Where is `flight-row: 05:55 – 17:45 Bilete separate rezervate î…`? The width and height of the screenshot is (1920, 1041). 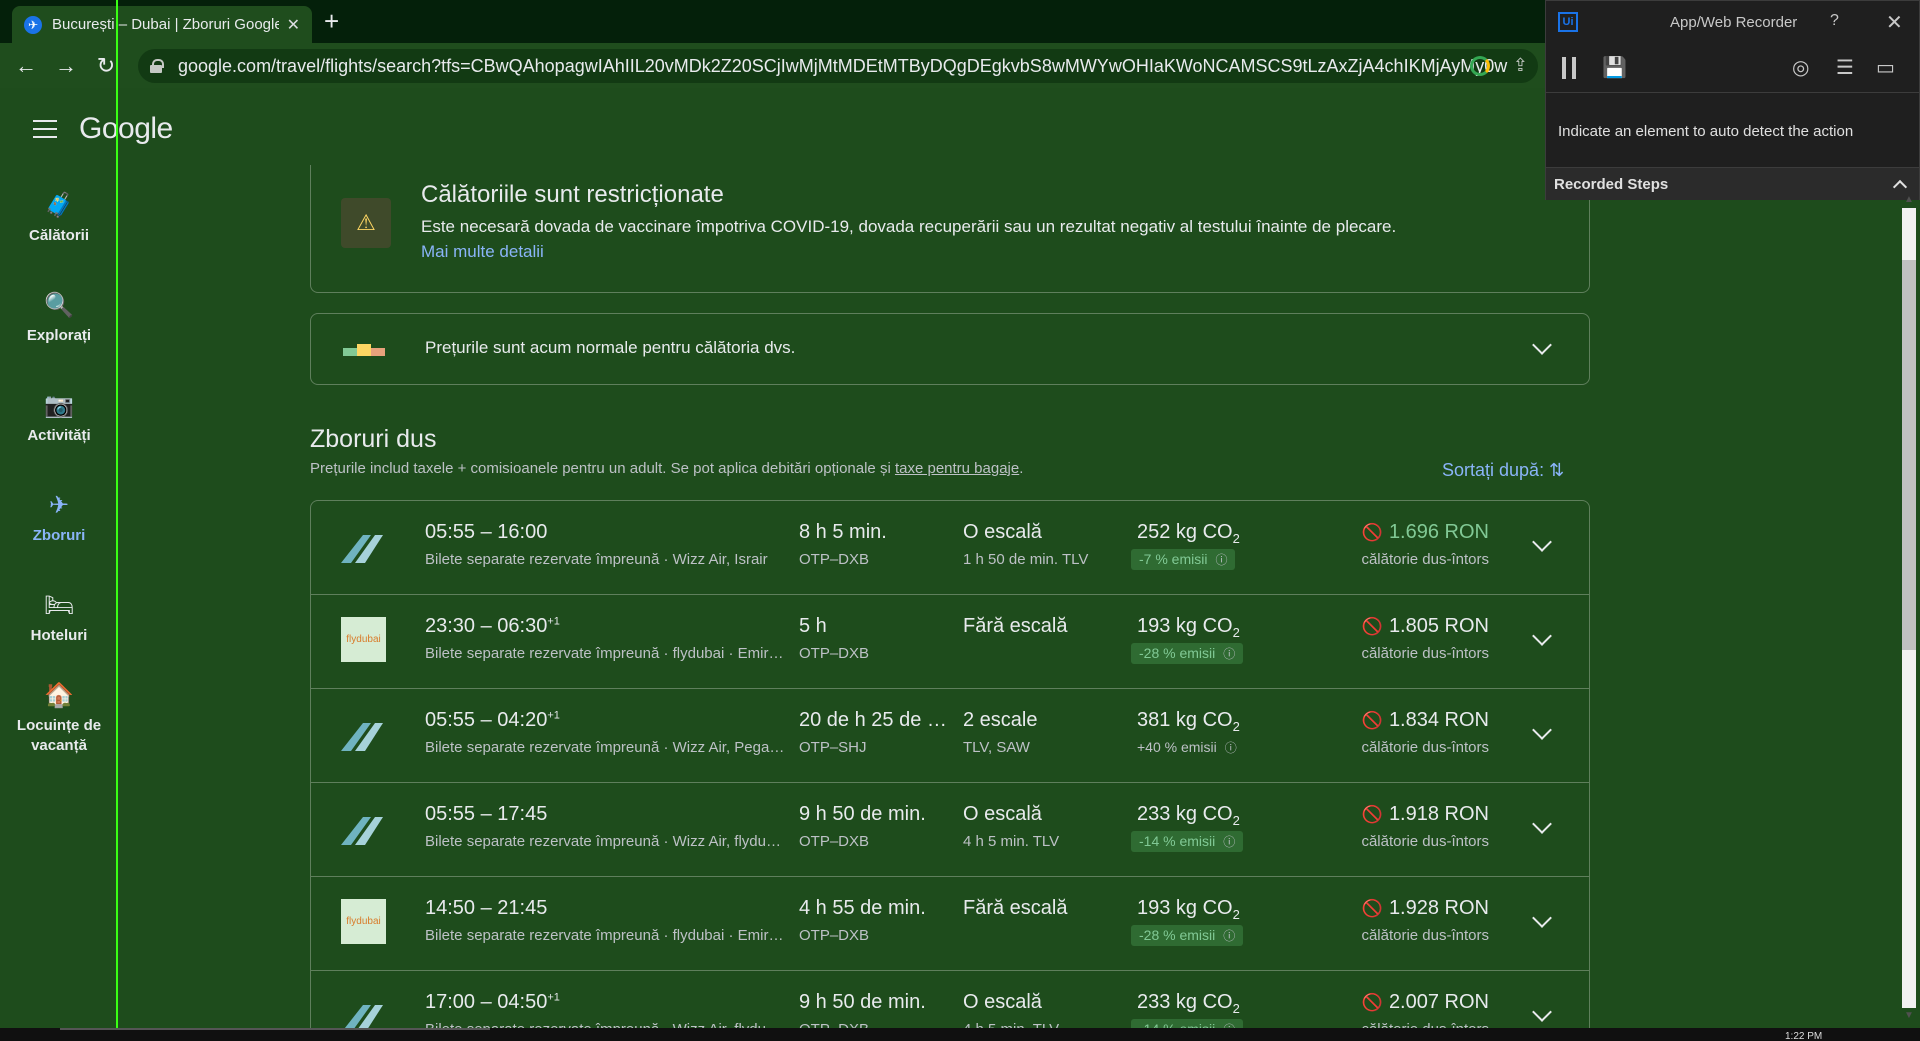
flight-row: 05:55 – 17:45 Bilete separate rezervate î… is located at coordinates (950, 830).